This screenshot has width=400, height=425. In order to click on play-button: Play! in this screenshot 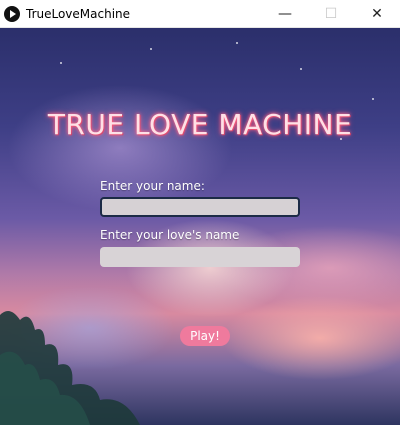, I will do `click(205, 336)`.